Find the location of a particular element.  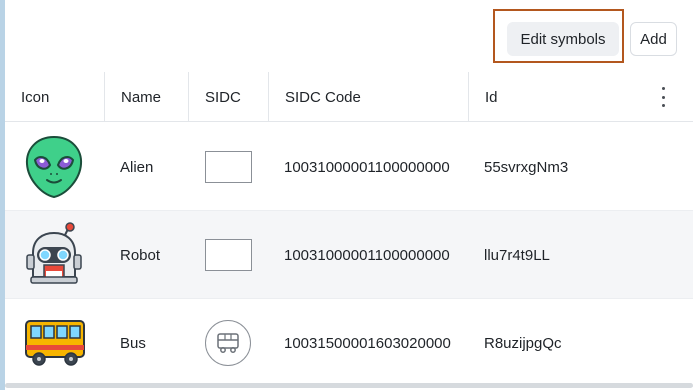

horizontal-scrollbar is located at coordinates (349, 385).